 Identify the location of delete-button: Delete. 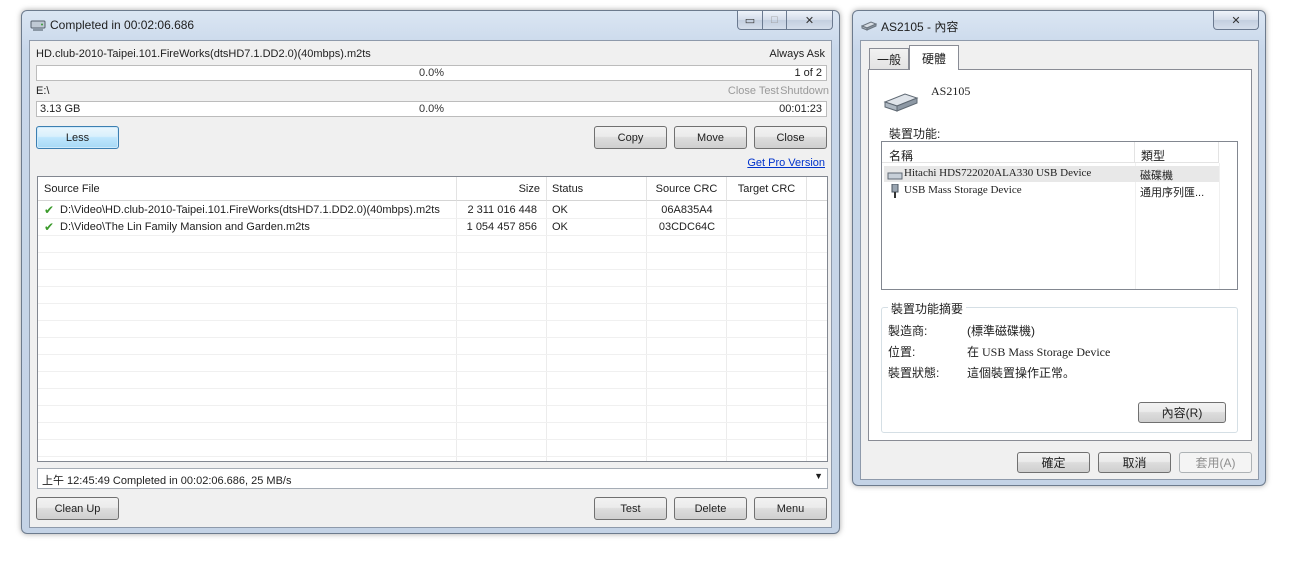
(710, 508).